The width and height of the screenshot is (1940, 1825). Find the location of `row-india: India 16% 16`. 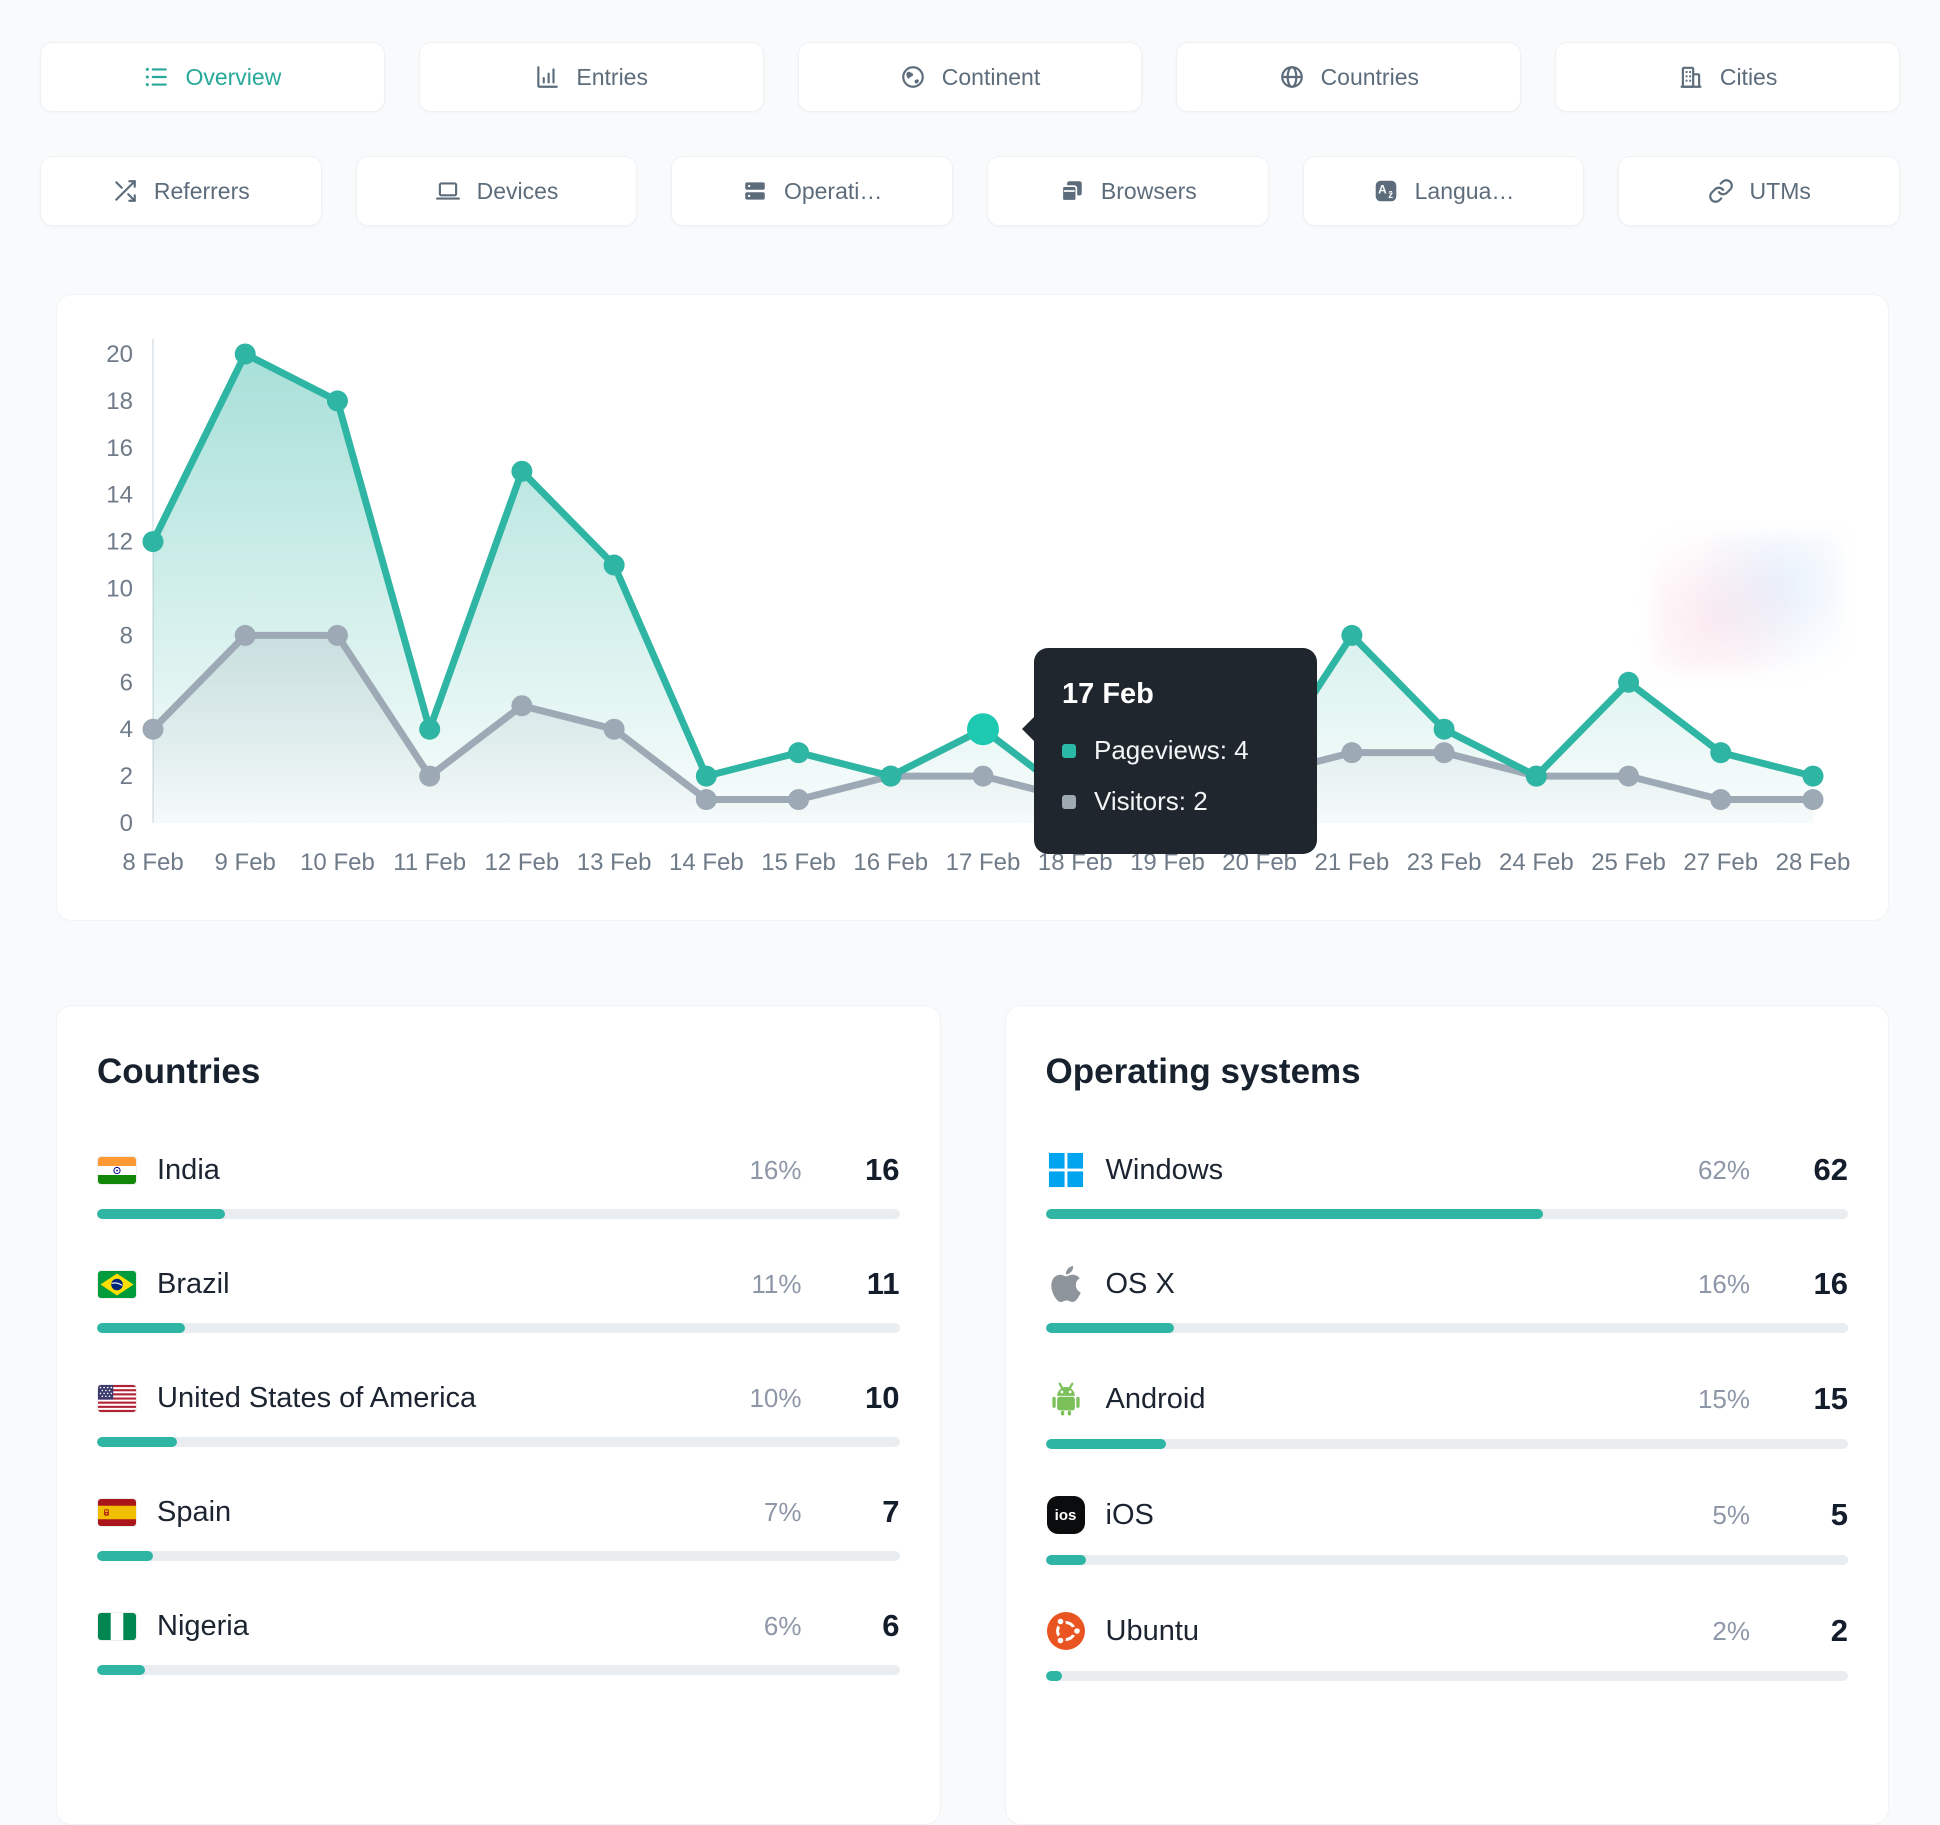

row-india: India 16% 16 is located at coordinates (498, 1185).